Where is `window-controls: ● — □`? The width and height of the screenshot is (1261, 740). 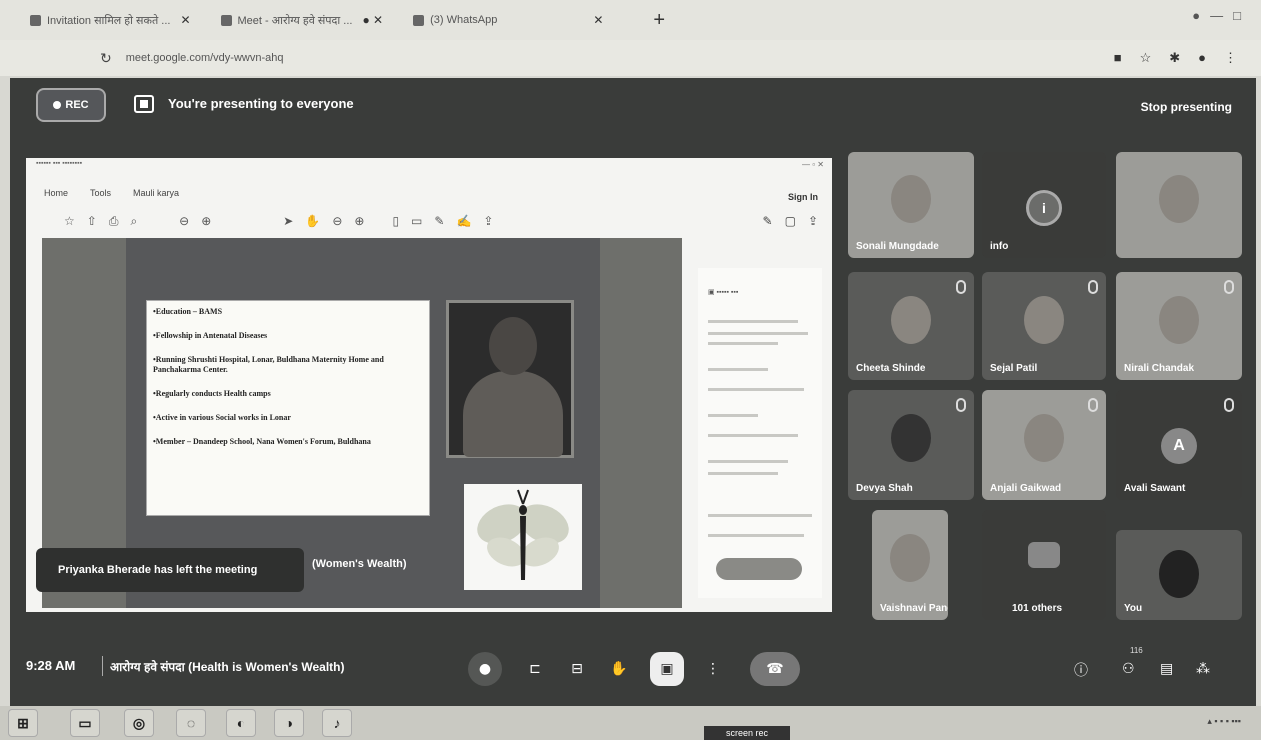
window-controls: ● — □ is located at coordinates (1216, 15).